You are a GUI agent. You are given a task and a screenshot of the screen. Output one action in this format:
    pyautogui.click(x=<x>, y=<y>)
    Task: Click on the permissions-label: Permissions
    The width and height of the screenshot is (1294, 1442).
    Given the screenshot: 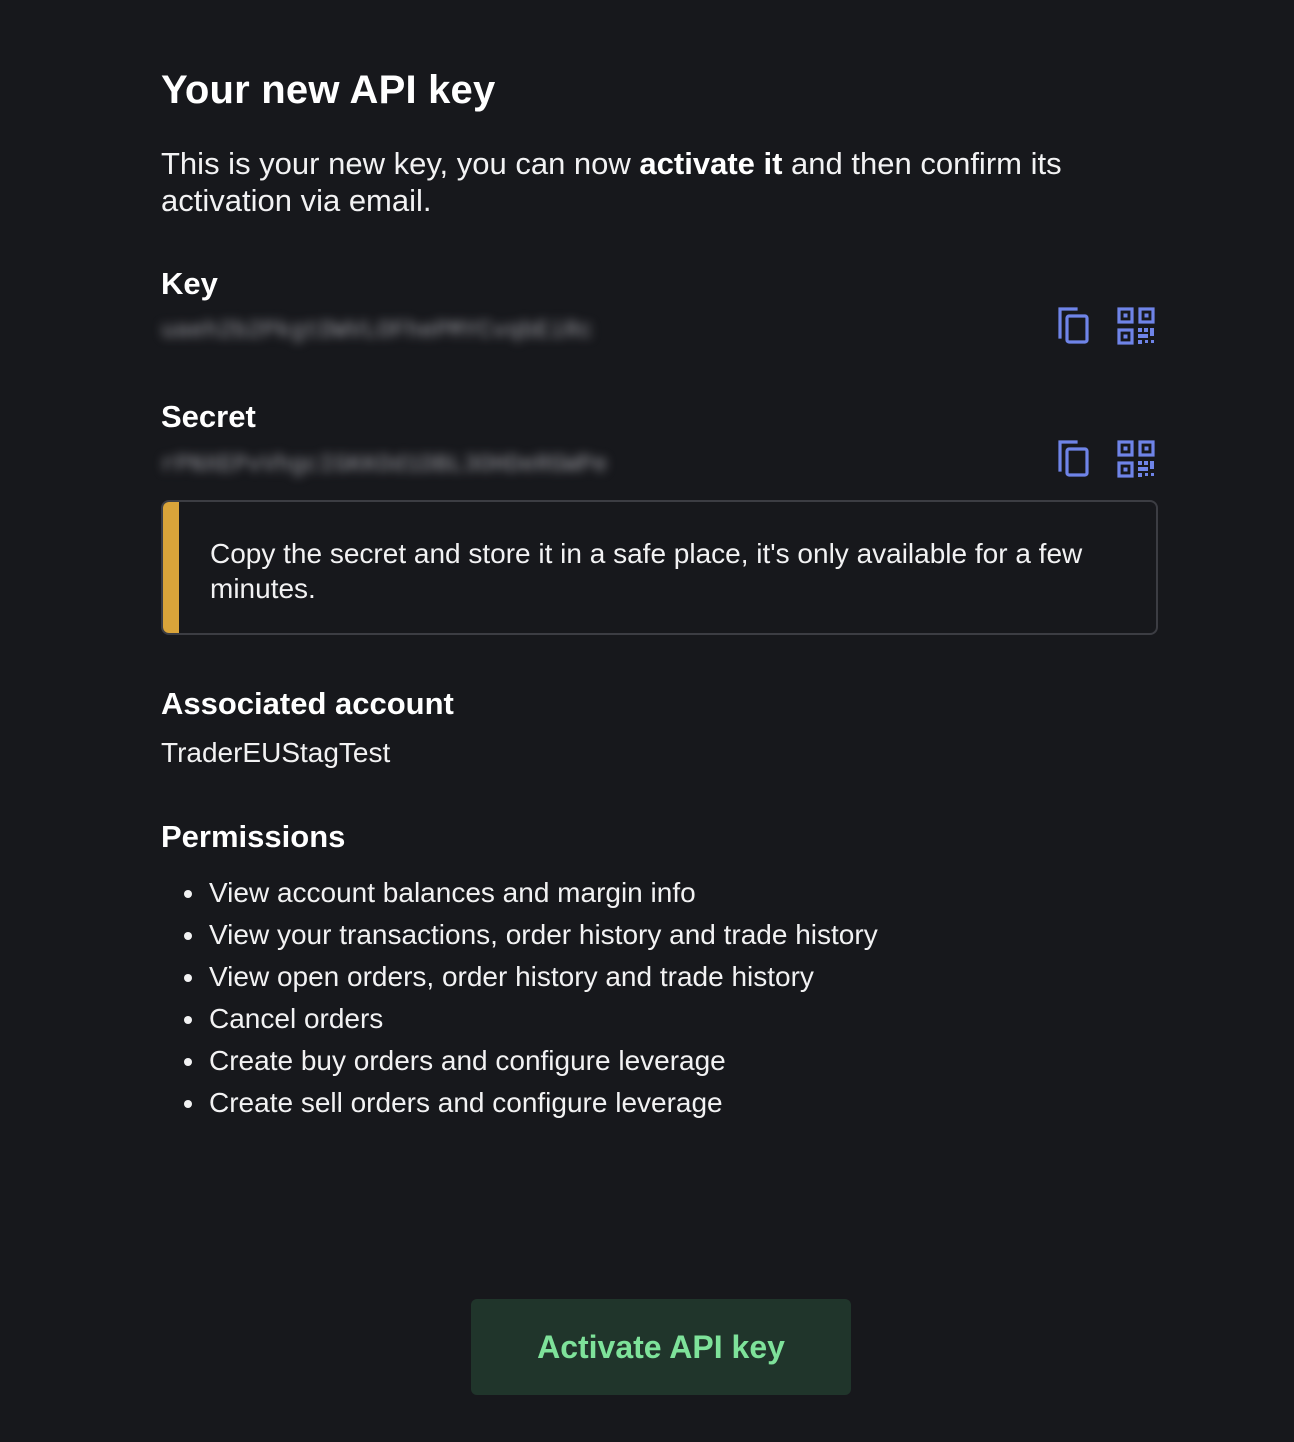 What is the action you would take?
    pyautogui.click(x=253, y=836)
    